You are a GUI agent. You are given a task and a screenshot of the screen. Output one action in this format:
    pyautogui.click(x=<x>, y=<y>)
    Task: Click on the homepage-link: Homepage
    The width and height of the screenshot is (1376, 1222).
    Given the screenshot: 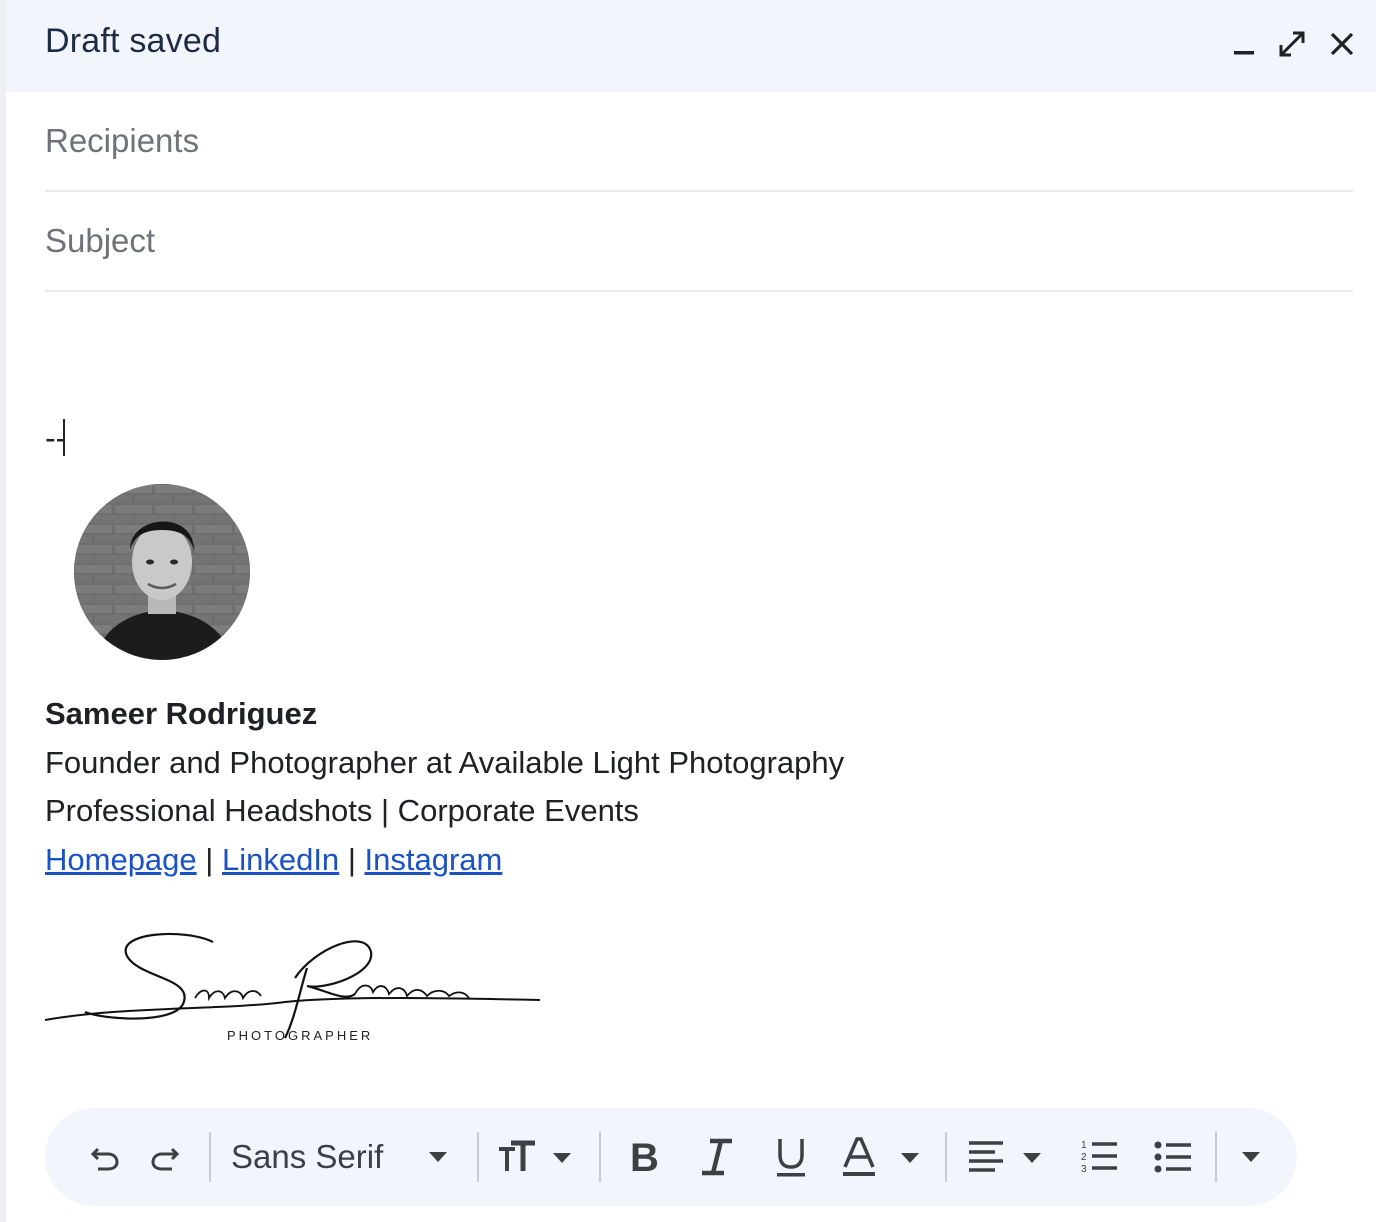 What is the action you would take?
    pyautogui.click(x=121, y=859)
    